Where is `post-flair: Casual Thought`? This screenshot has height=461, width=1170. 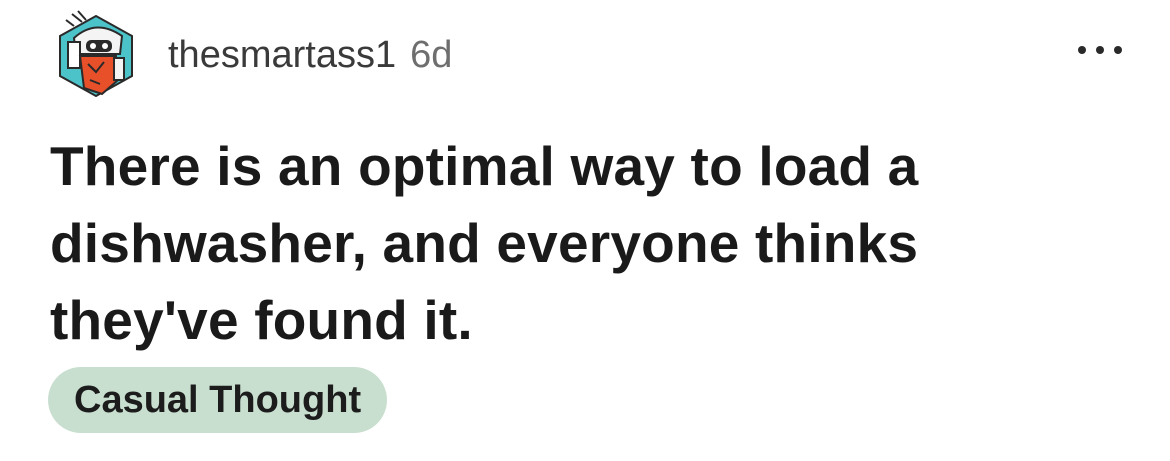
post-flair: Casual Thought is located at coordinates (218, 400).